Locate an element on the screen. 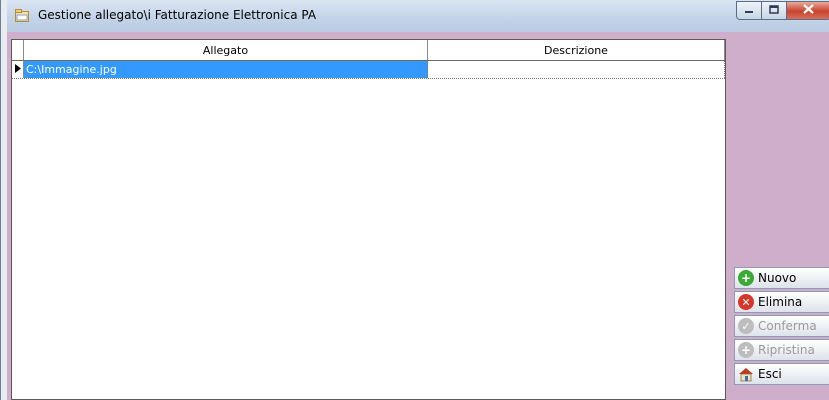 The image size is (829, 400). window-app-icon is located at coordinates (22, 15).